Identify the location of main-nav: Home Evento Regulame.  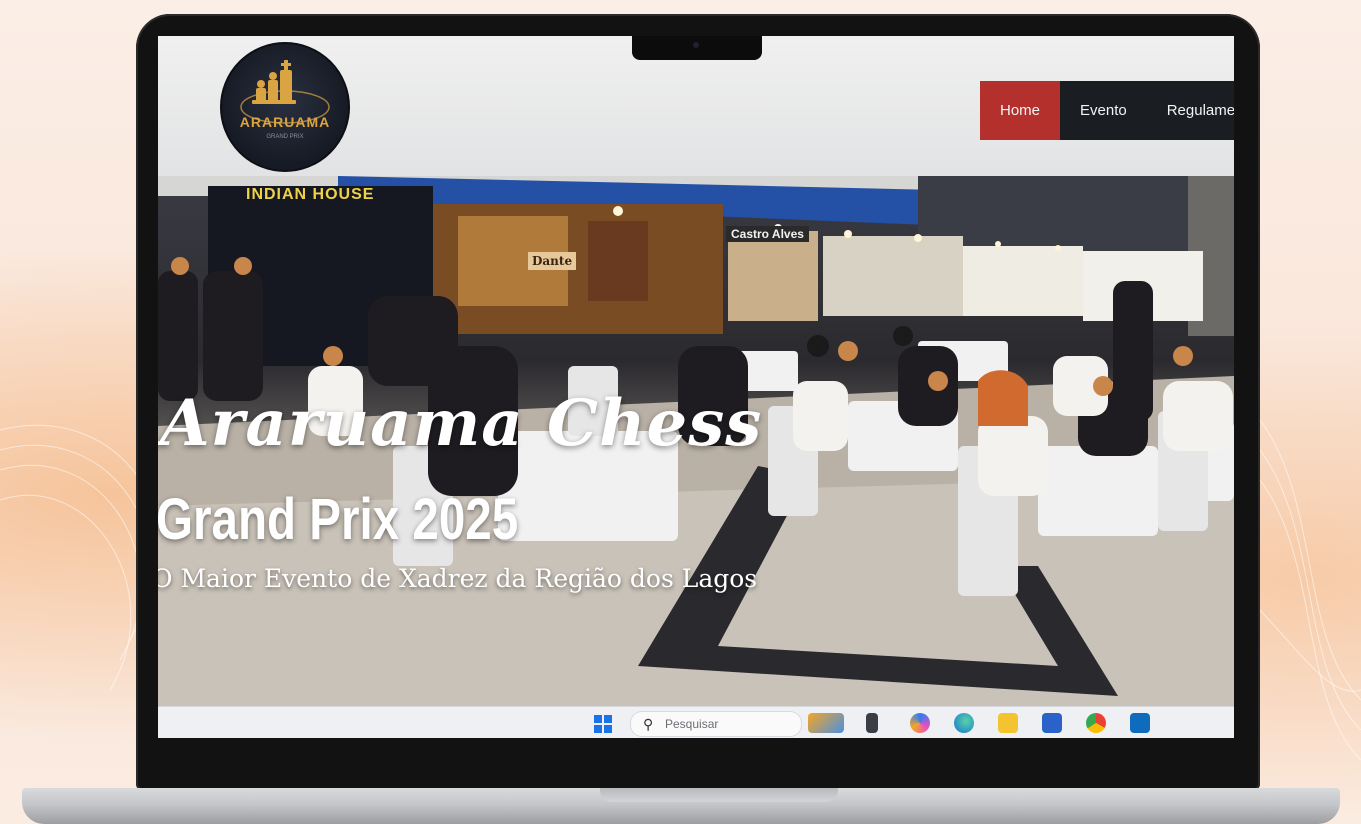
(1107, 110).